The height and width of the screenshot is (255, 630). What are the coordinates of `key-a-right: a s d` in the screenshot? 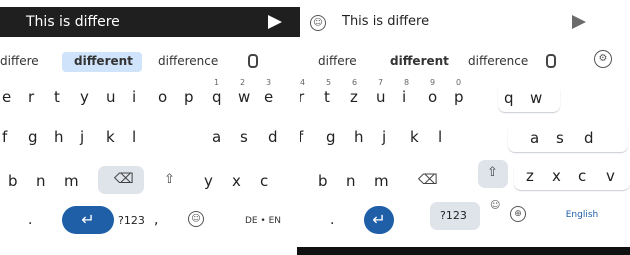 It's located at (568, 138).